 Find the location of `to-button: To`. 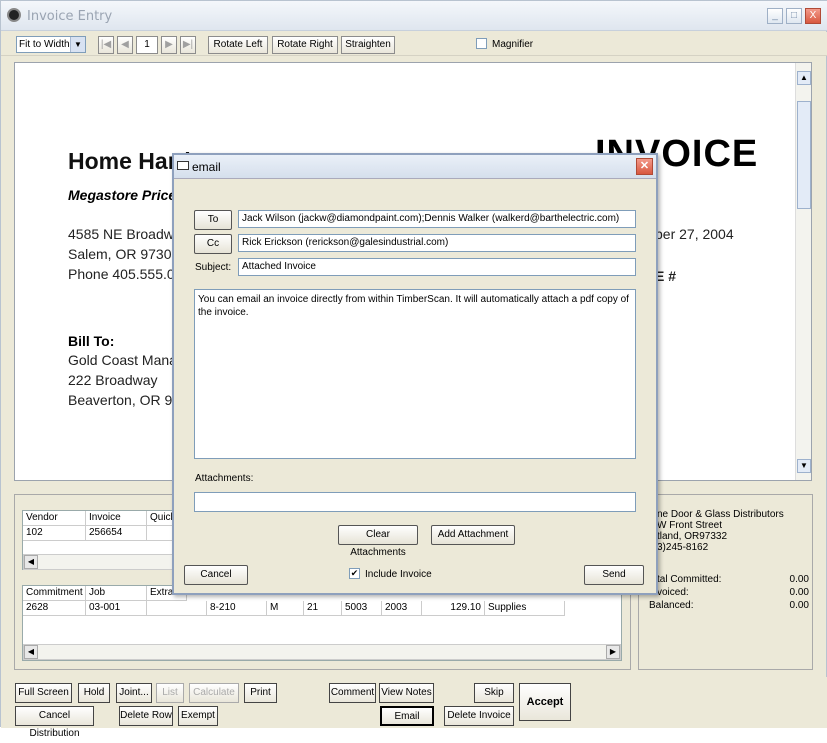

to-button: To is located at coordinates (213, 220).